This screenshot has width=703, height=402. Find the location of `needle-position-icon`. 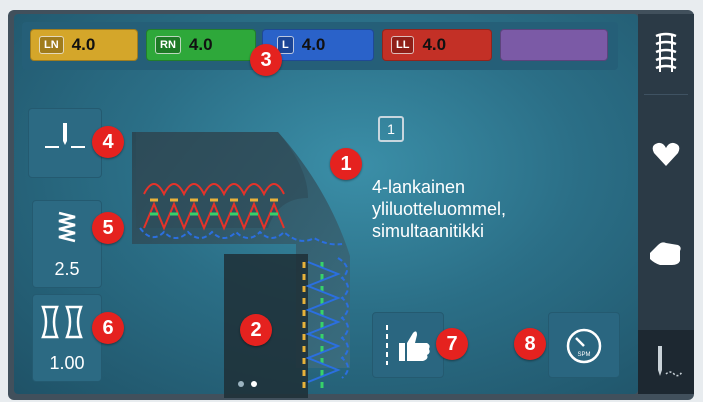

needle-position-icon is located at coordinates (65, 135).